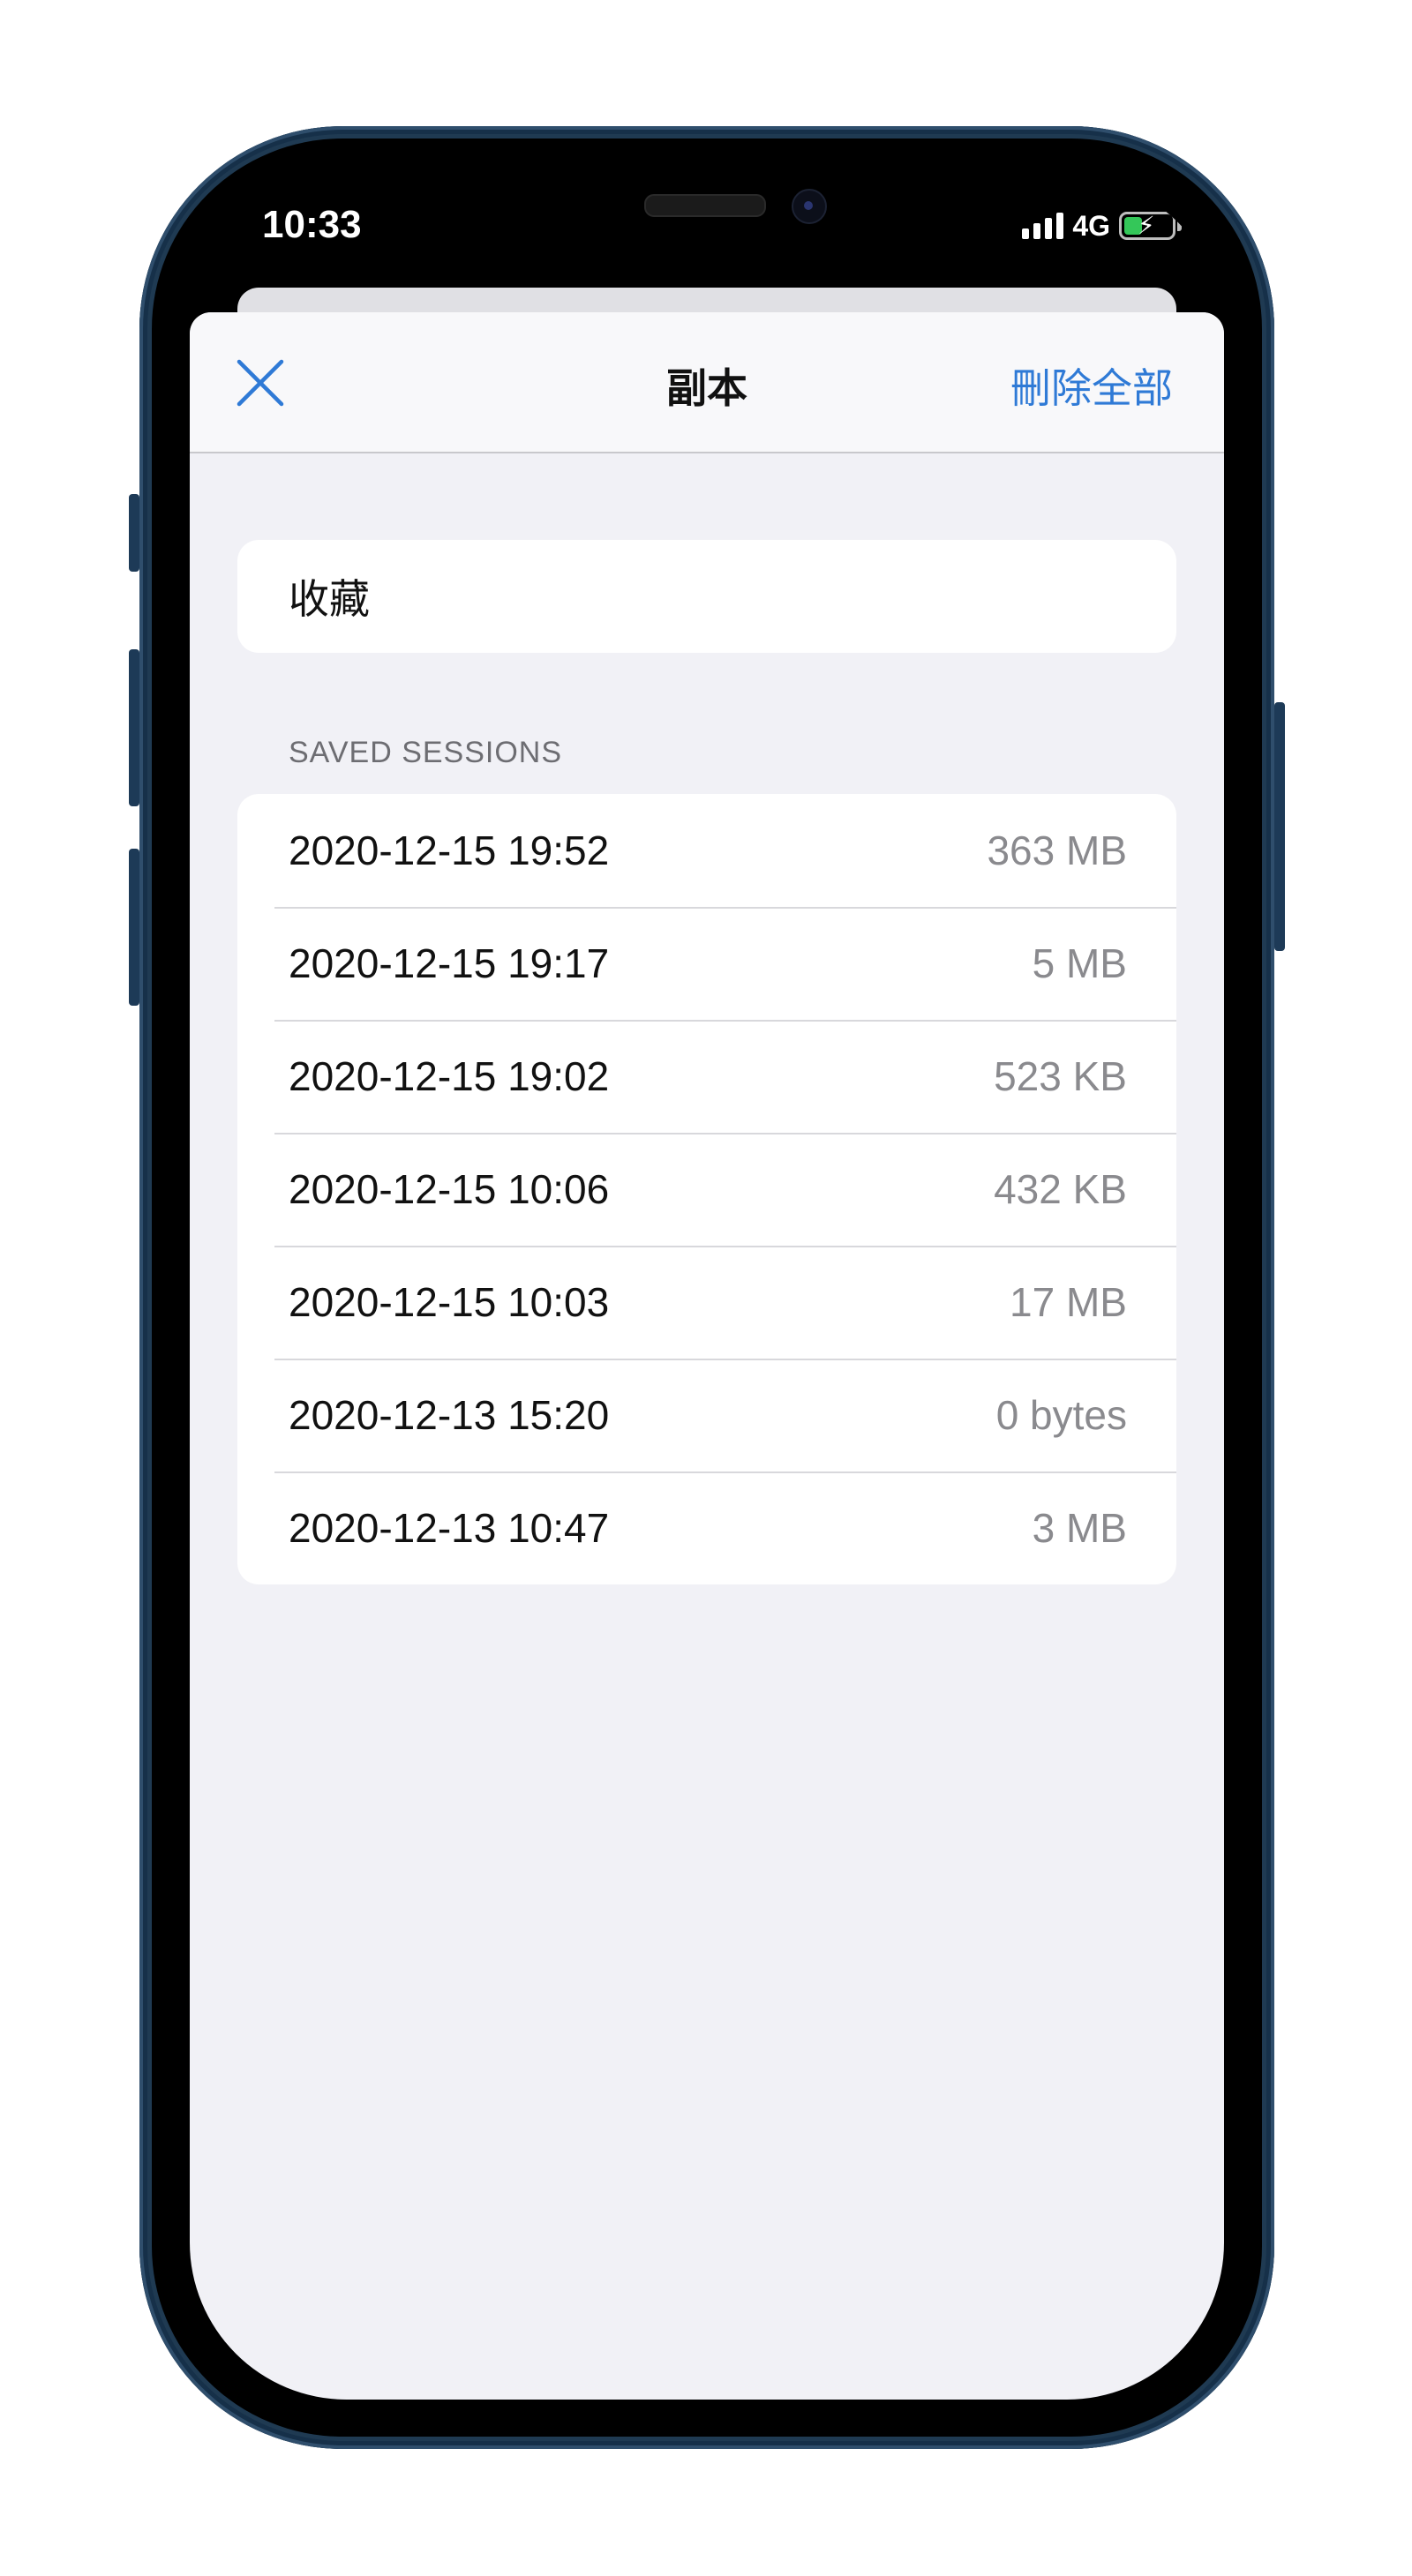 Image resolution: width=1412 pixels, height=2576 pixels. I want to click on session-size: 523 KB, so click(1060, 1076).